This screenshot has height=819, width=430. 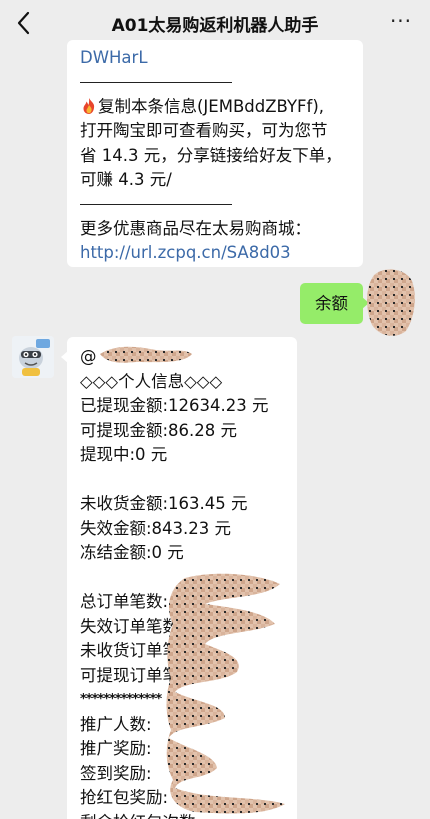 What do you see at coordinates (159, 430) in the screenshot?
I see `withdrawable-amount: 可提现金额:86.28 元` at bounding box center [159, 430].